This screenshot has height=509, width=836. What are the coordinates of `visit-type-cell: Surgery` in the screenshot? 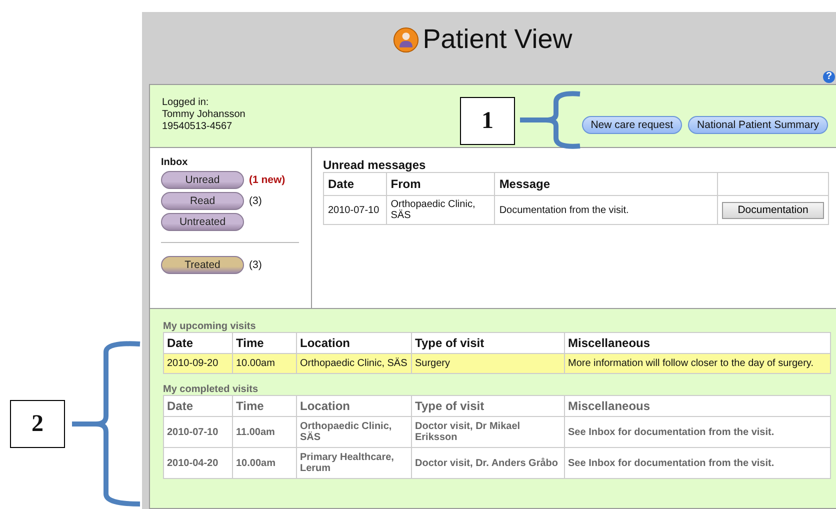 It's located at (488, 364).